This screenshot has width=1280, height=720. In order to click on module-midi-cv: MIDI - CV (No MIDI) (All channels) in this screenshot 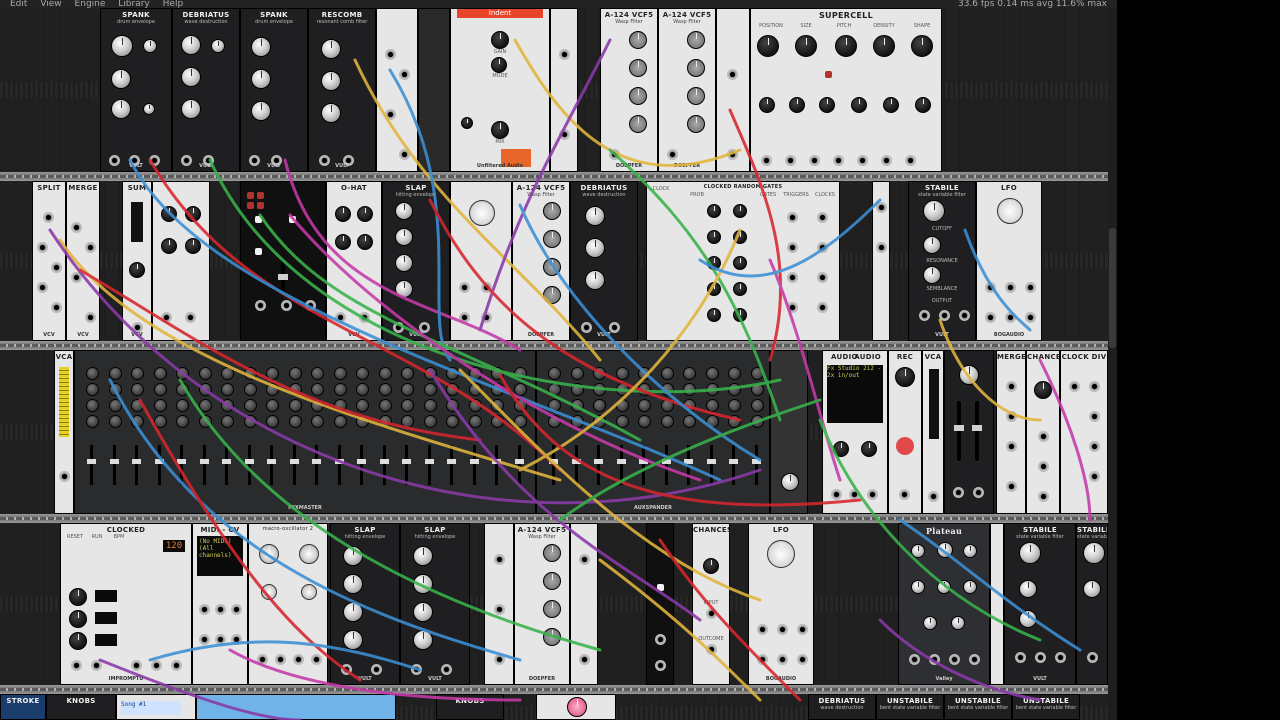, I will do `click(220, 604)`.